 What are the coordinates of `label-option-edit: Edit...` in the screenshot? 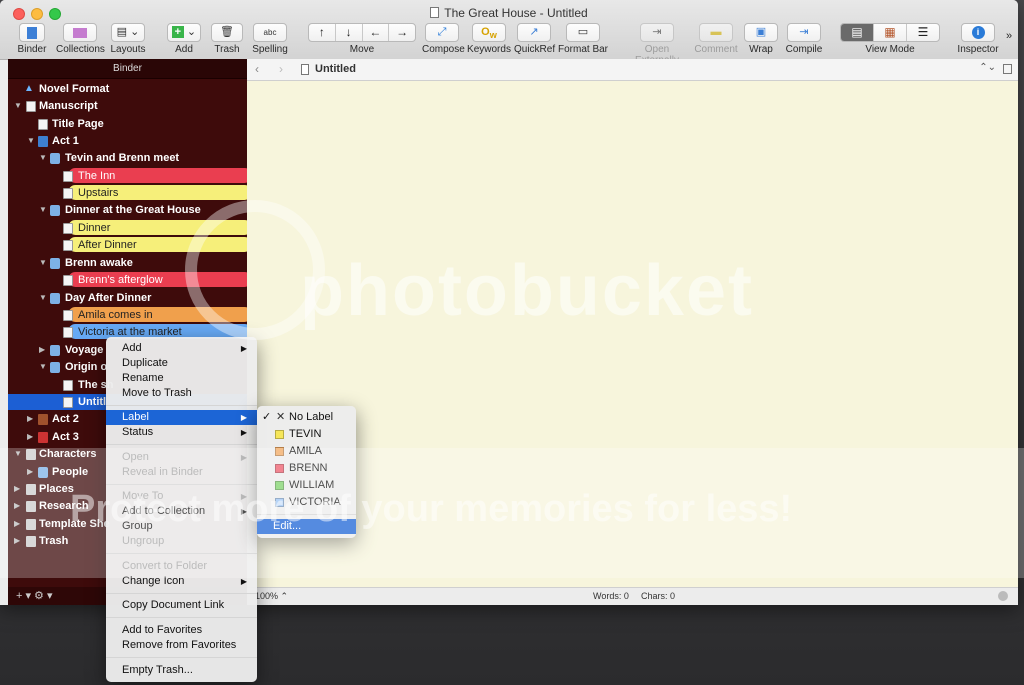 It's located at (306, 526).